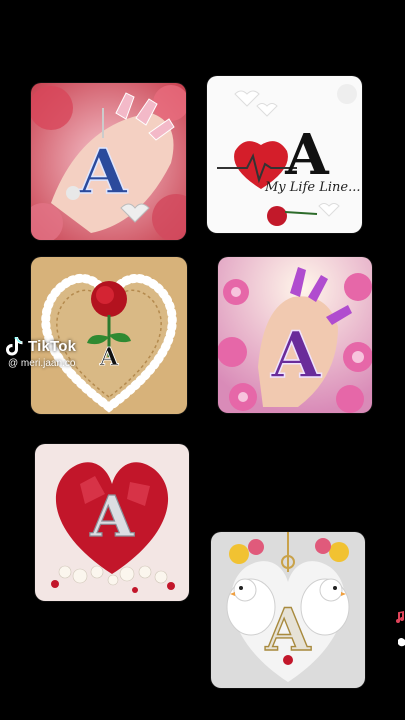  I want to click on image-tile-5: A, so click(112, 522).